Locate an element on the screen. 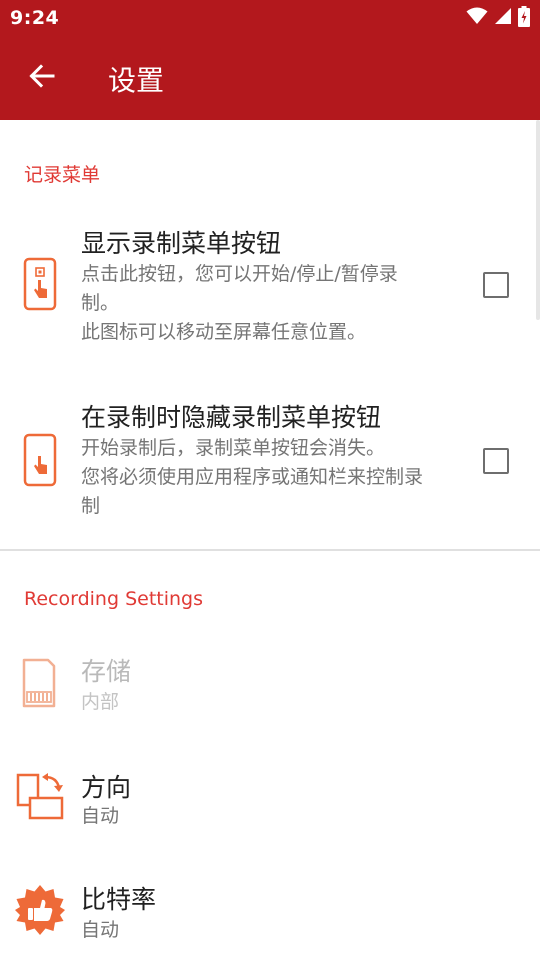  status-icons is located at coordinates (498, 18).